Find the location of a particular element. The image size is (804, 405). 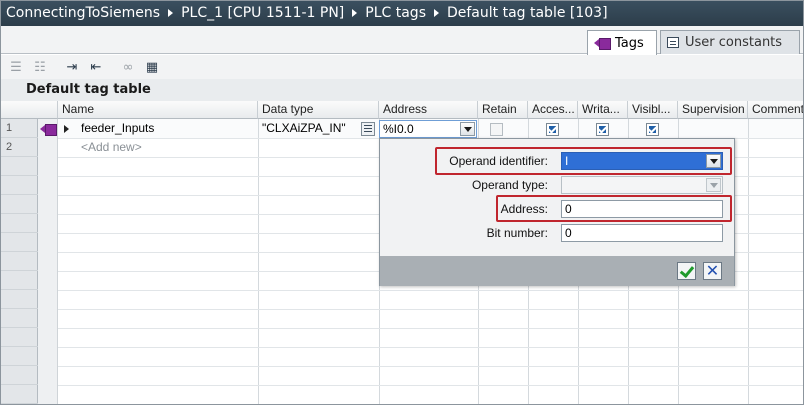

expand-arrow-icon is located at coordinates (66, 129).